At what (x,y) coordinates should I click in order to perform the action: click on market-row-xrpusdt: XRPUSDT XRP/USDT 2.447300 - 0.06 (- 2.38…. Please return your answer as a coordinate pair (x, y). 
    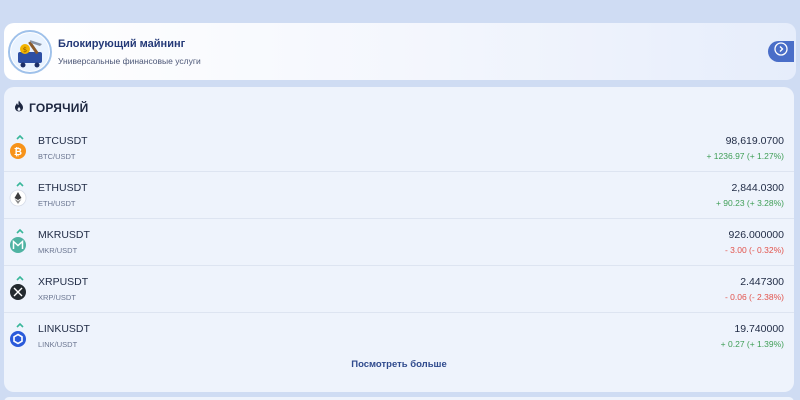
    Looking at the image, I should click on (399, 289).